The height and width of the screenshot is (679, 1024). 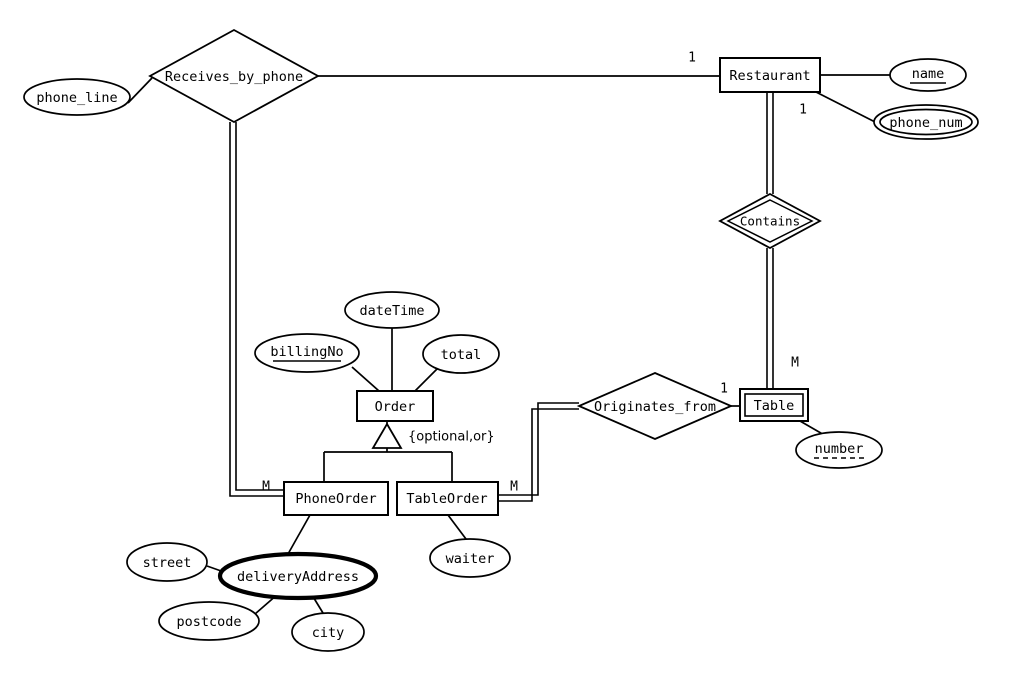 I want to click on attribute-name: name, so click(x=928, y=75).